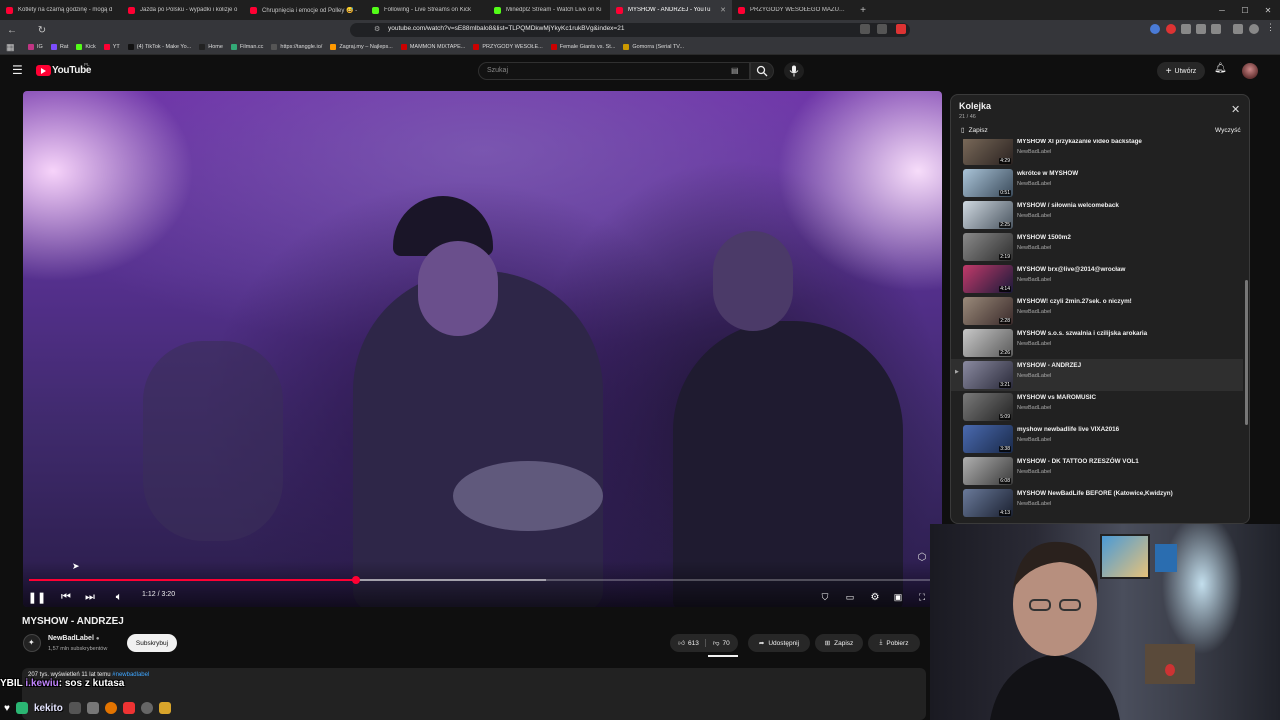  Describe the element at coordinates (825, 597) in the screenshot. I see `shield-icon: ⛉` at that location.